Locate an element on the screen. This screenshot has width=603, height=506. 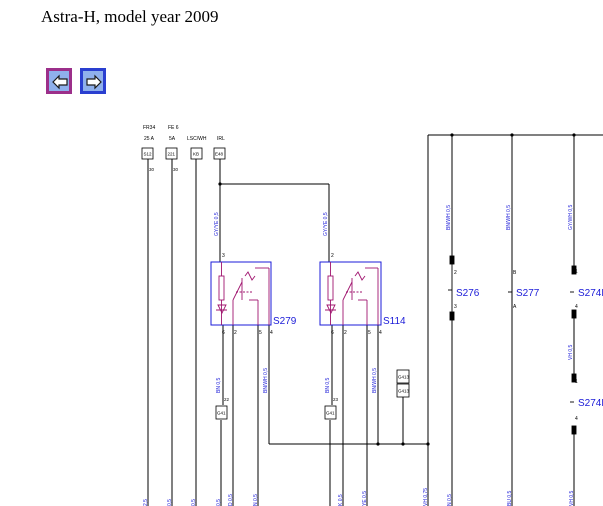
bottom-wire-label: BU 0,5 is located at coordinates (510, 498).